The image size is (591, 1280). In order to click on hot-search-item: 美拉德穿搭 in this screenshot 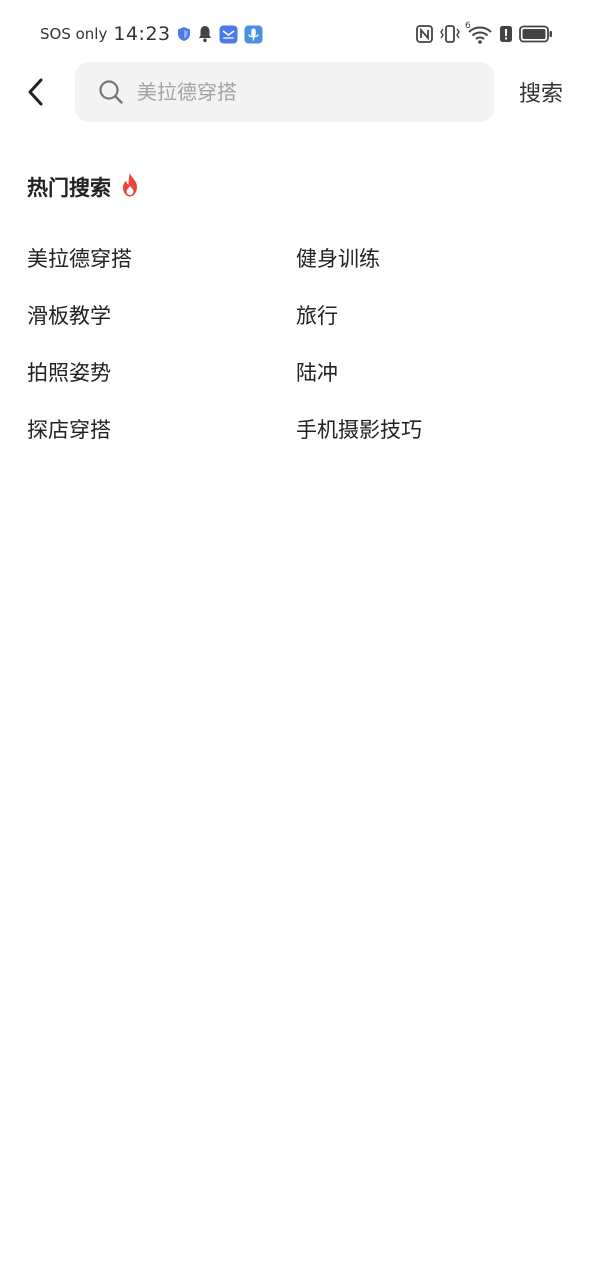, I will do `click(161, 257)`.